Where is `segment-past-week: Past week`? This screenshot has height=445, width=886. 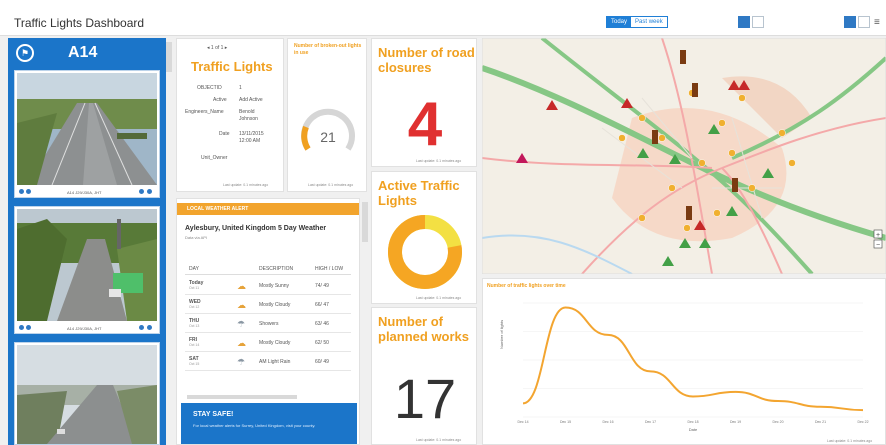 segment-past-week: Past week is located at coordinates (649, 22).